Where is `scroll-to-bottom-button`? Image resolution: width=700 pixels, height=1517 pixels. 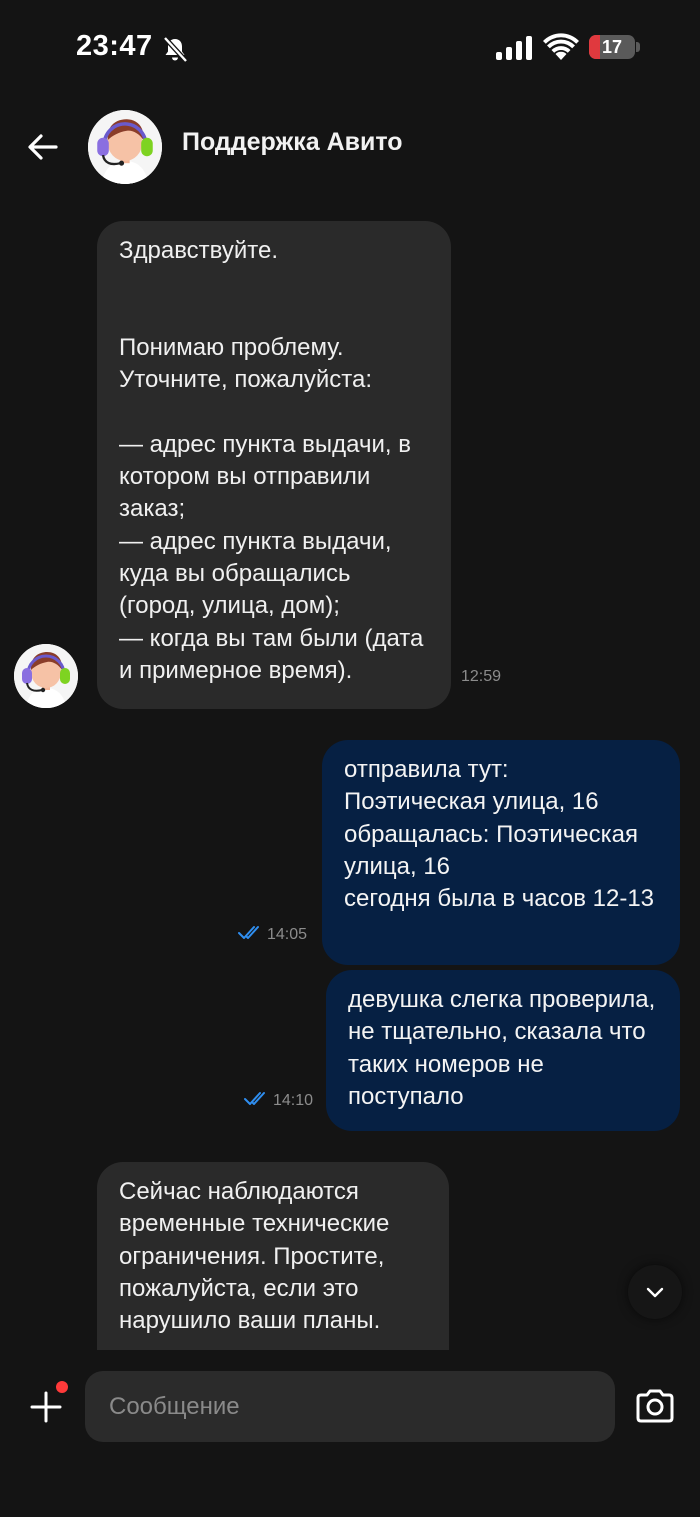
scroll-to-bottom-button is located at coordinates (655, 1292).